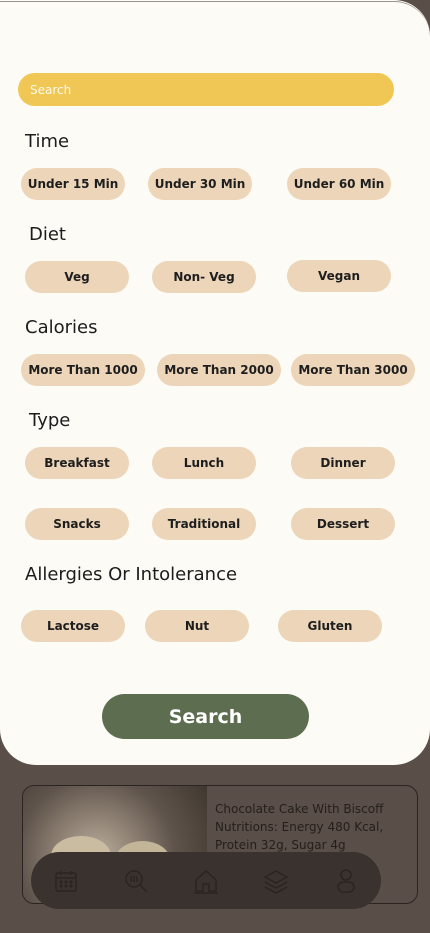 Image resolution: width=430 pixels, height=933 pixels. I want to click on layers-icon, so click(276, 881).